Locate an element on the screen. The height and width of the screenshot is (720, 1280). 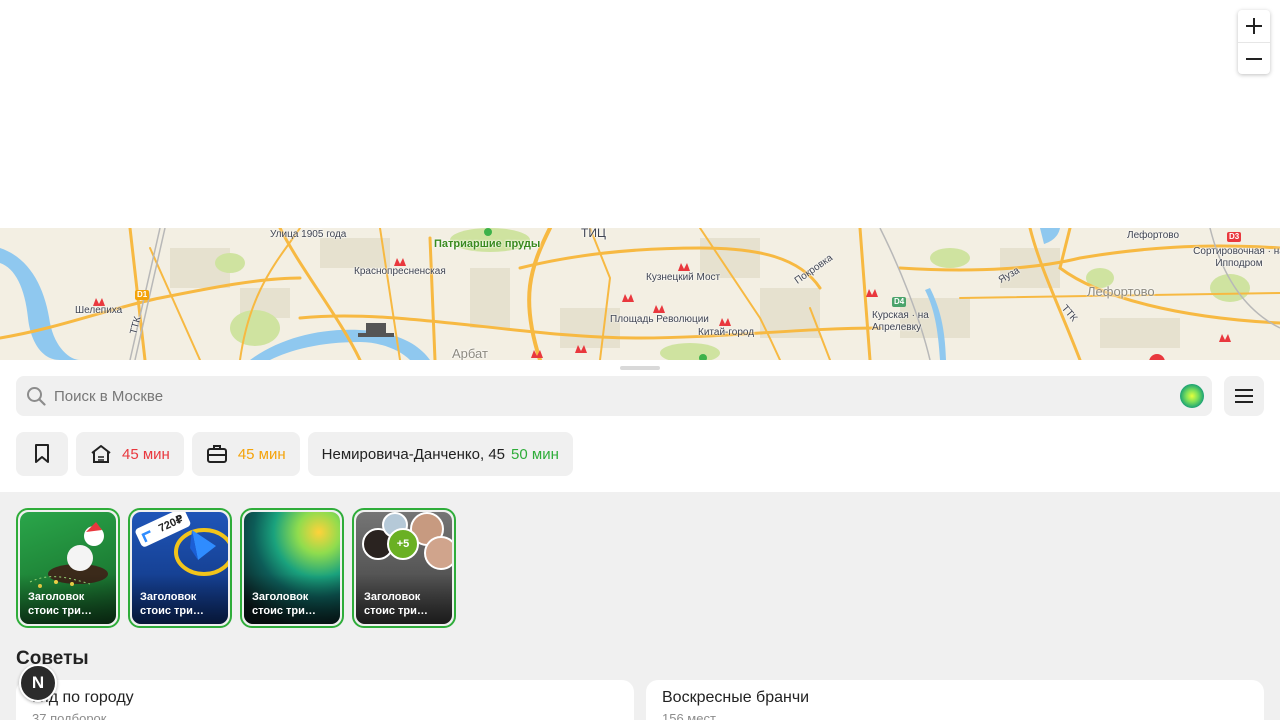
zoom-in-button is located at coordinates (1254, 26).